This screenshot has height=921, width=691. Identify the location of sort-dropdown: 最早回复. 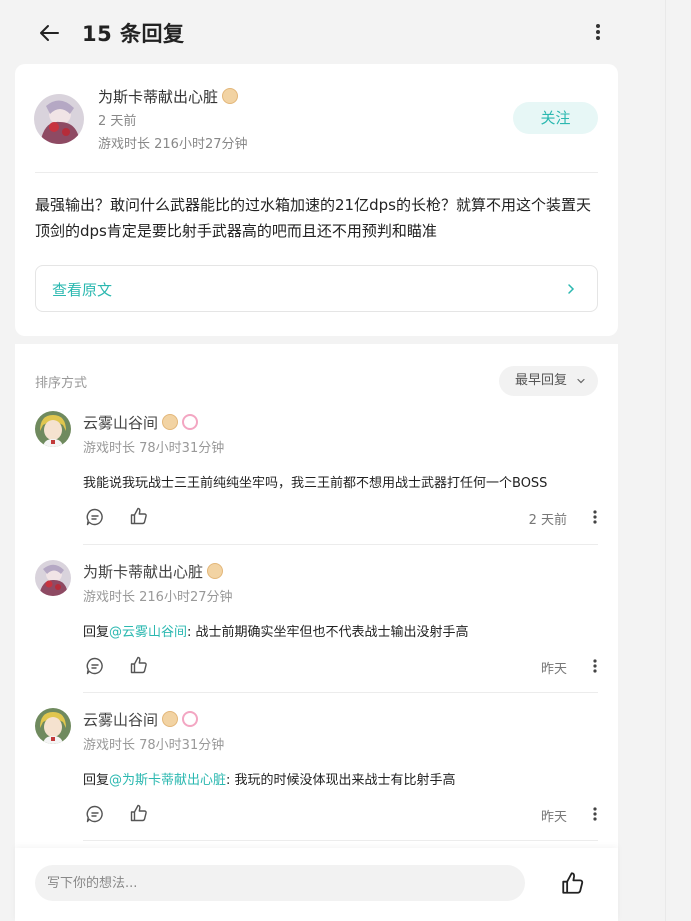
(548, 381).